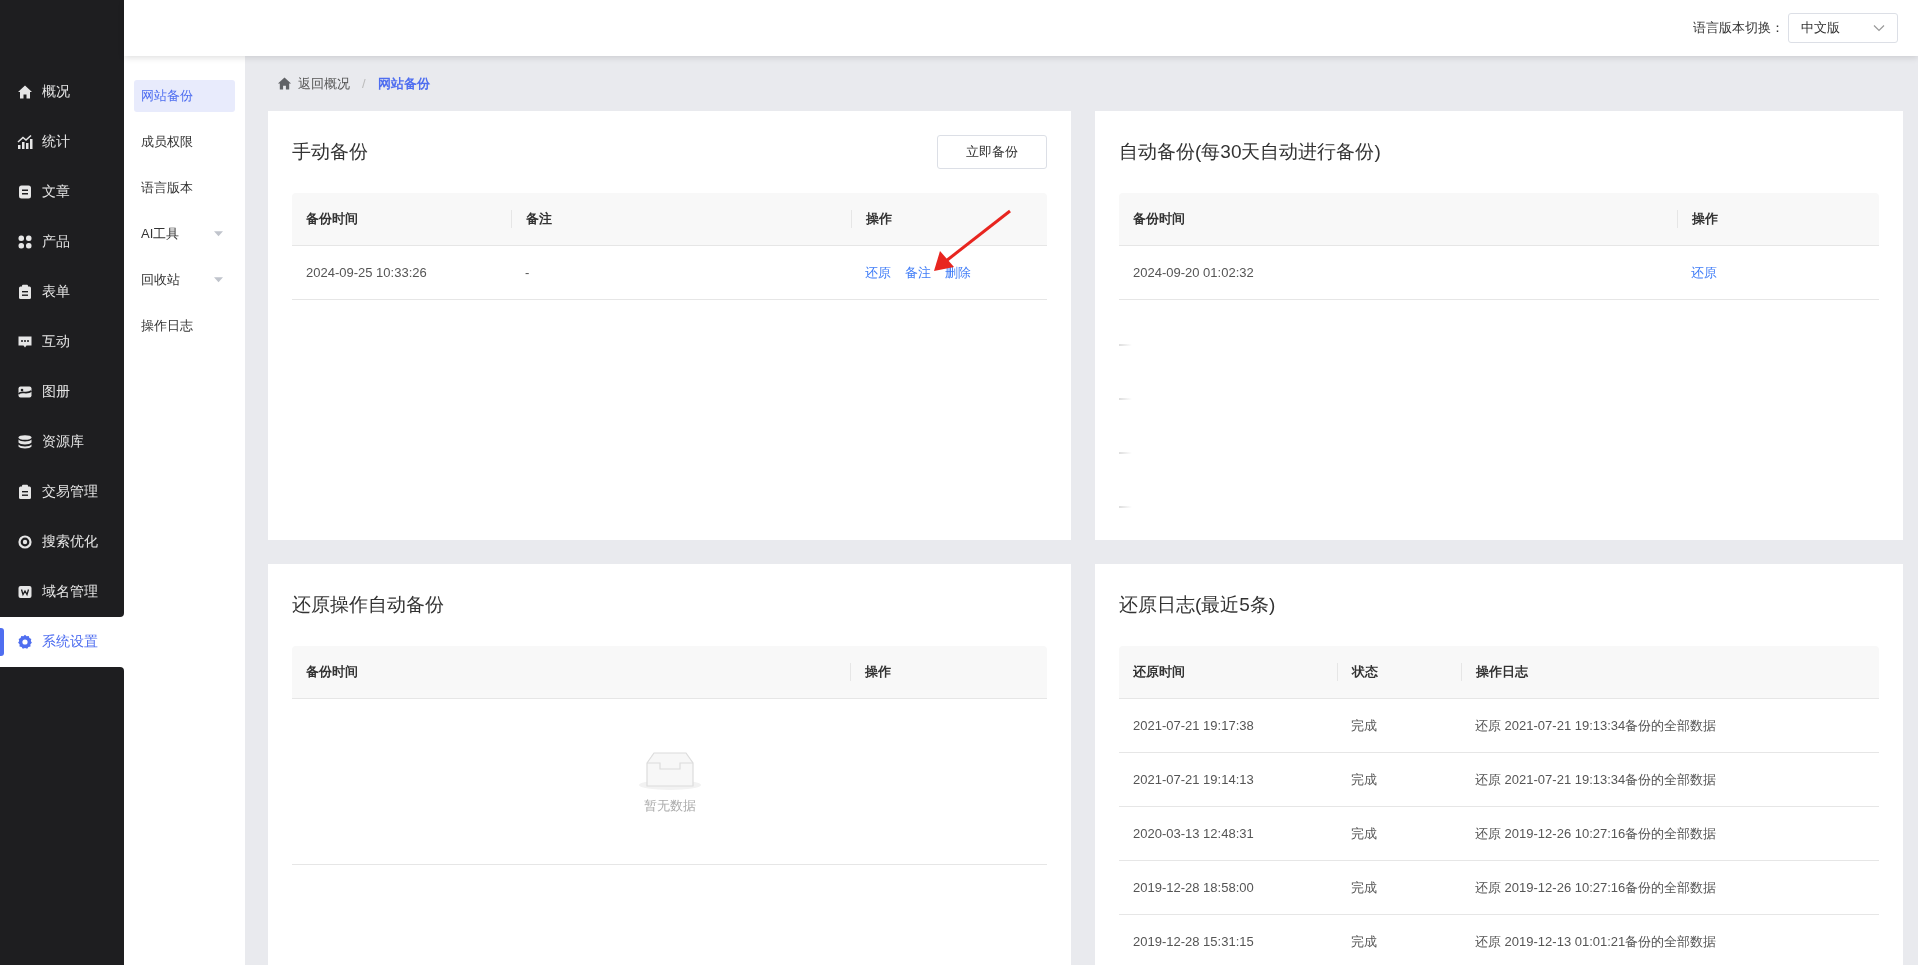  Describe the element at coordinates (330, 152) in the screenshot. I see `card-title: 手动备份` at that location.